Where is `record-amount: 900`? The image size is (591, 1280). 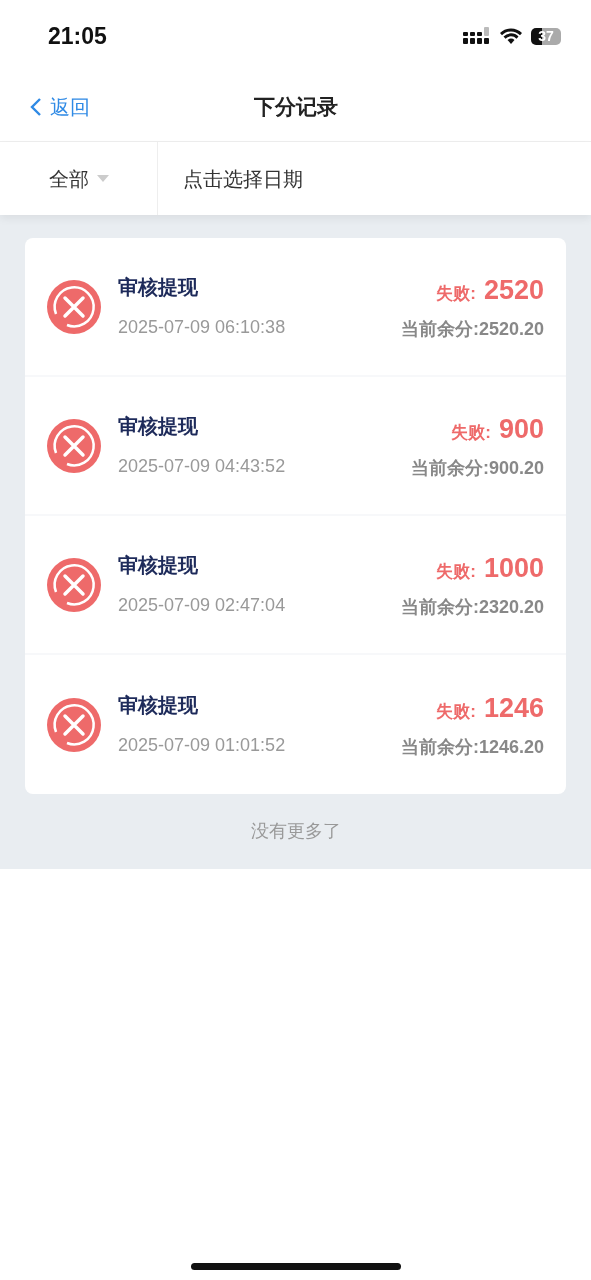
record-amount: 900 is located at coordinates (521, 429).